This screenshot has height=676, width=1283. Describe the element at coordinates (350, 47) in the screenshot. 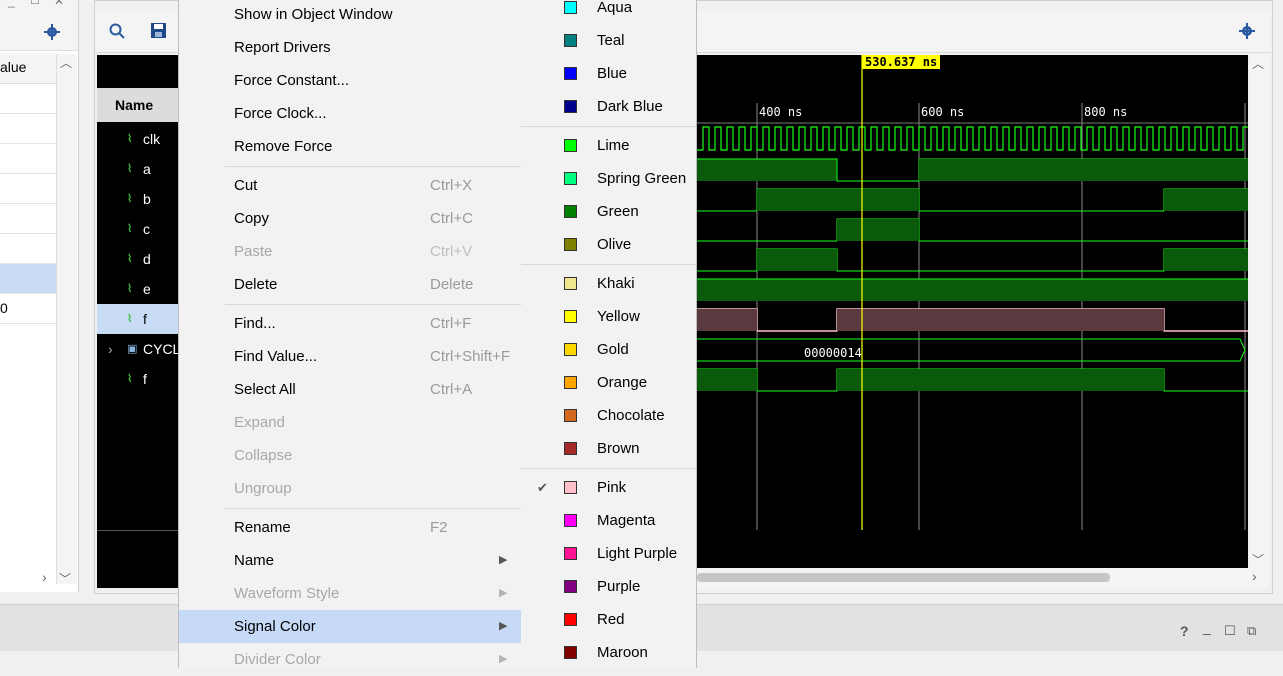

I see `menu-item-report-drivers: Report Drivers` at that location.